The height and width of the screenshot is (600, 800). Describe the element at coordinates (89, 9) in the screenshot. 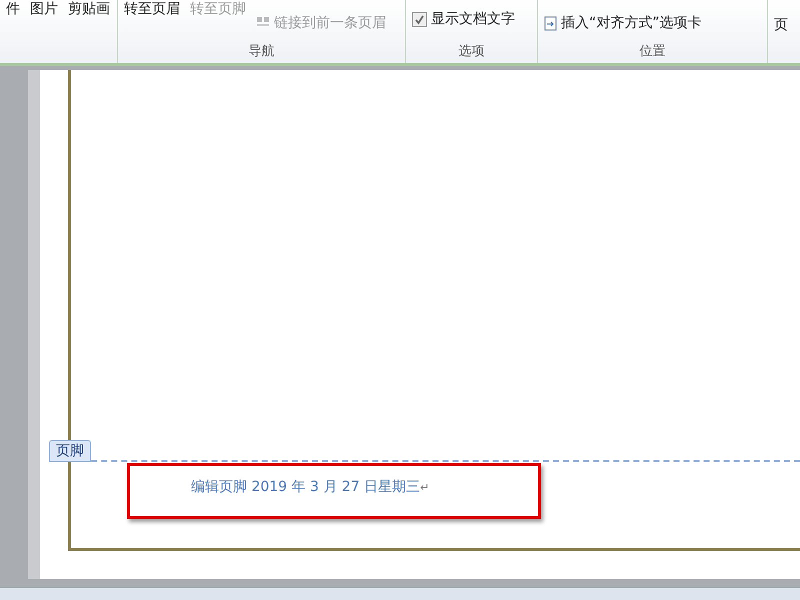

I see `ribbon-button: 剪贴画` at that location.